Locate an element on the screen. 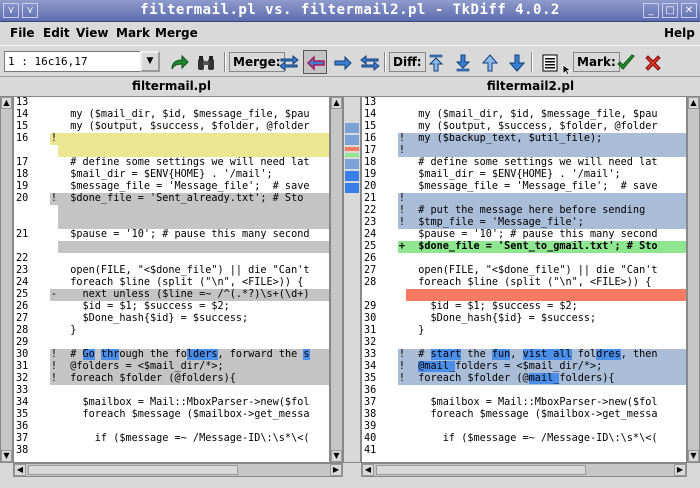 This screenshot has height=488, width=700. code-line: foreach $folder (@mail_folders){ is located at coordinates (546, 379).